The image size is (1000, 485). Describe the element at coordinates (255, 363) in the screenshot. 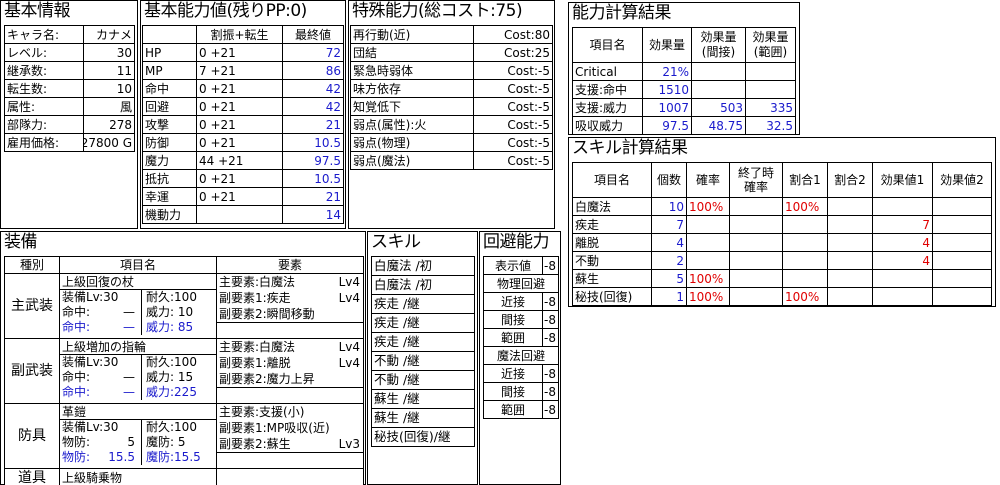

I see `equipment-element: 副要素1:離脱` at that location.